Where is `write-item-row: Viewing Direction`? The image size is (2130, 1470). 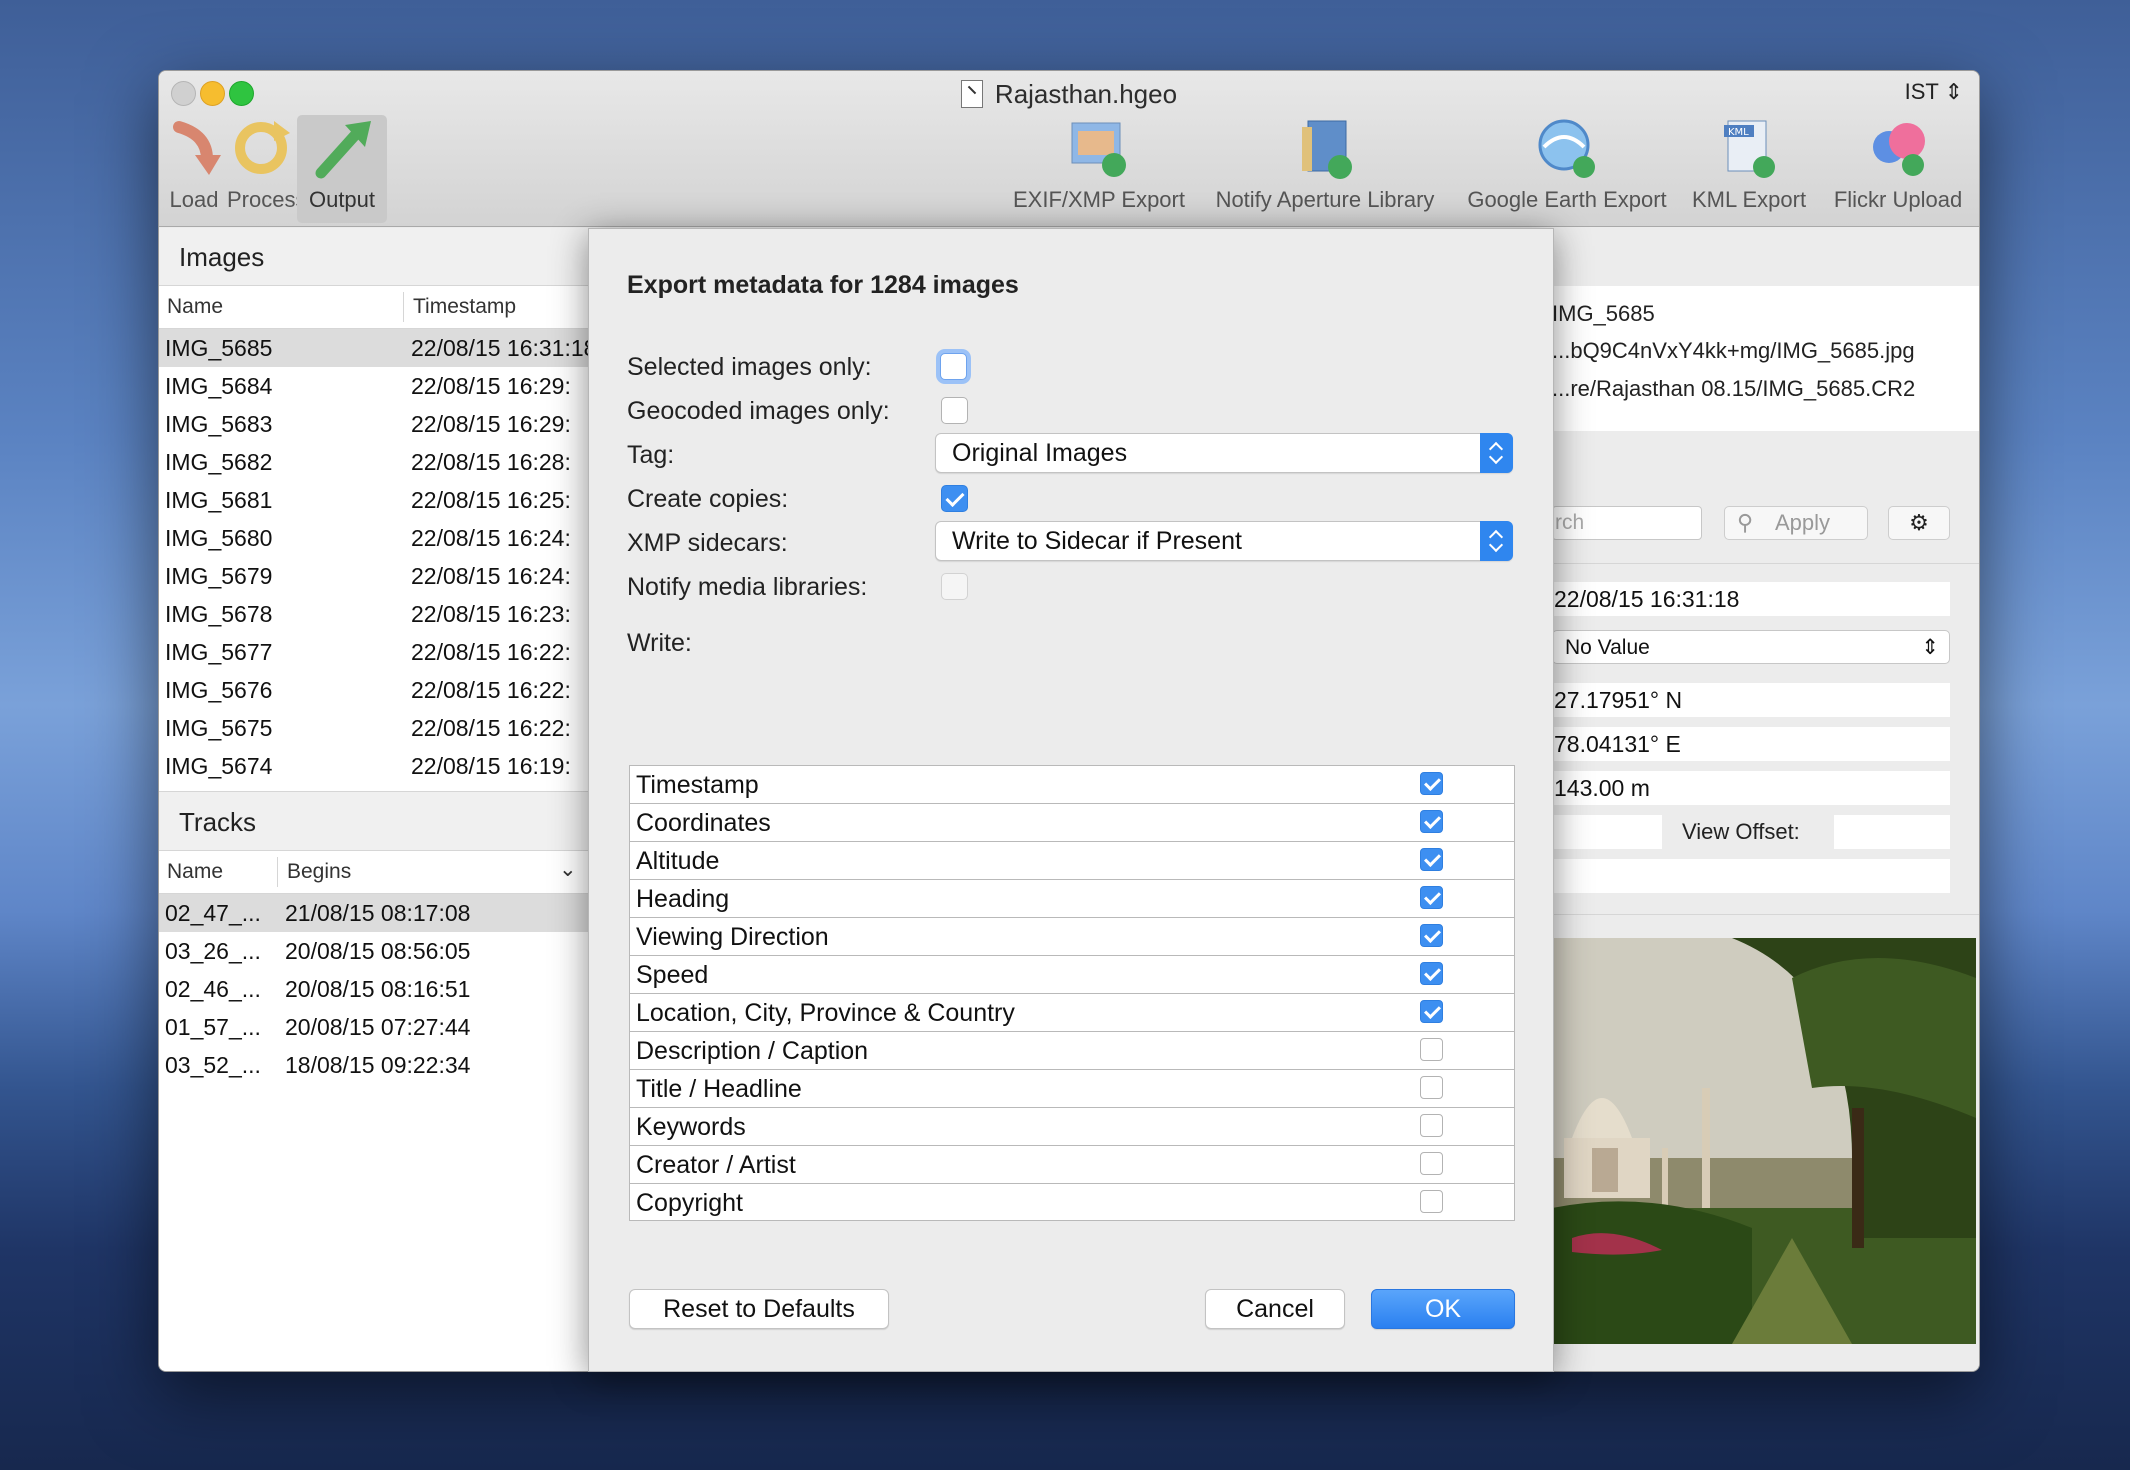
write-item-row: Viewing Direction is located at coordinates (1072, 937).